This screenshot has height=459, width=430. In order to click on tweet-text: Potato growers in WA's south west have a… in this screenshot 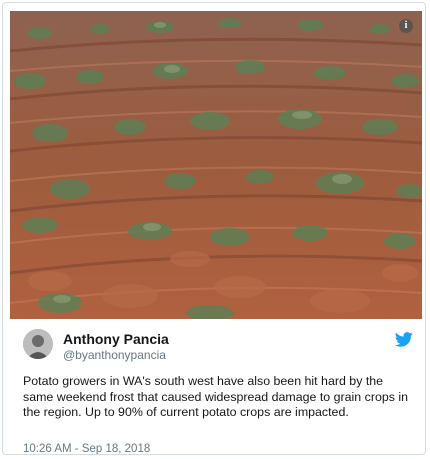, I will do `click(216, 396)`.